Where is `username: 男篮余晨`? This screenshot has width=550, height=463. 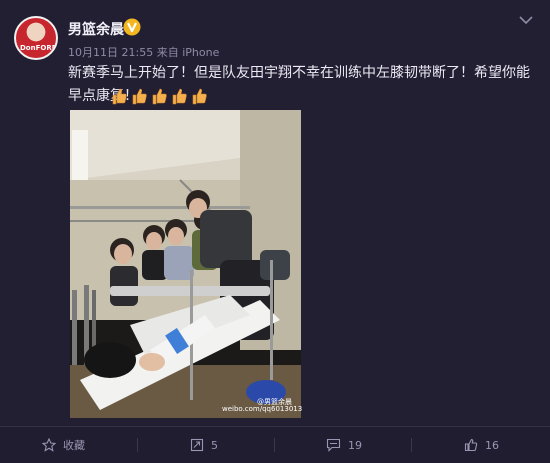 username: 男篮余晨 is located at coordinates (96, 29).